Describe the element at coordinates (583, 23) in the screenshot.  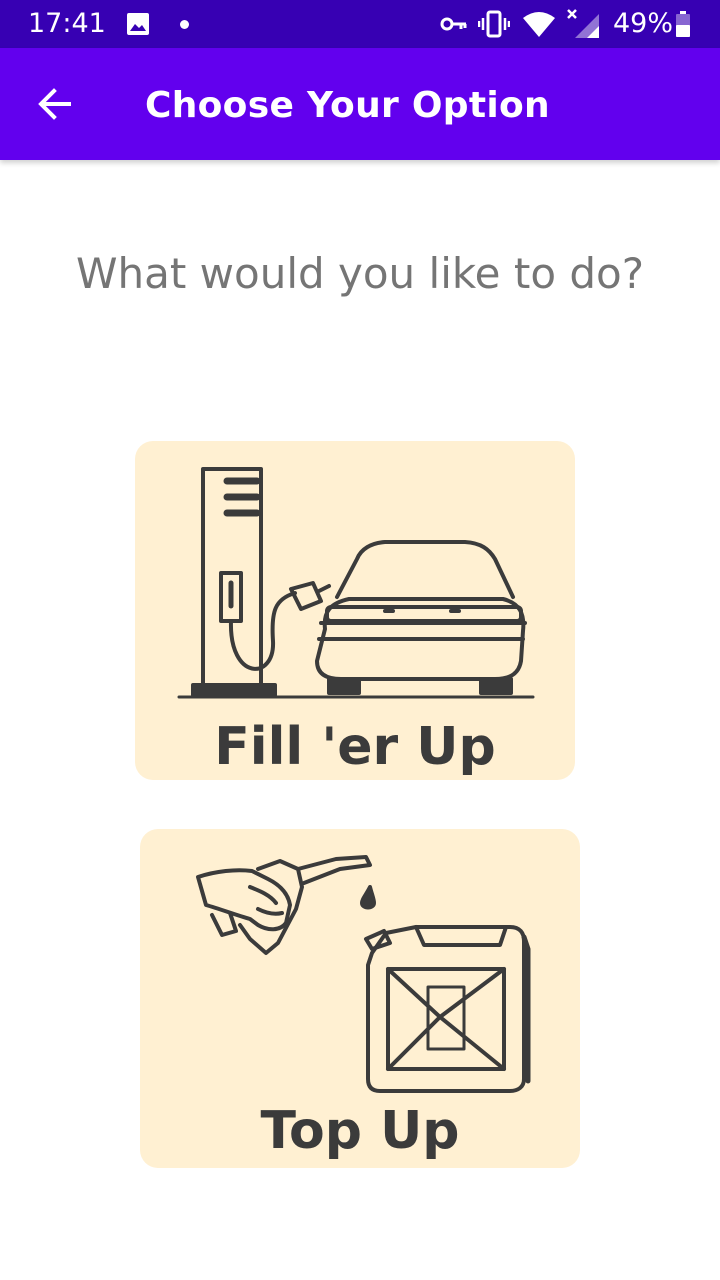
I see `signal-icon` at that location.